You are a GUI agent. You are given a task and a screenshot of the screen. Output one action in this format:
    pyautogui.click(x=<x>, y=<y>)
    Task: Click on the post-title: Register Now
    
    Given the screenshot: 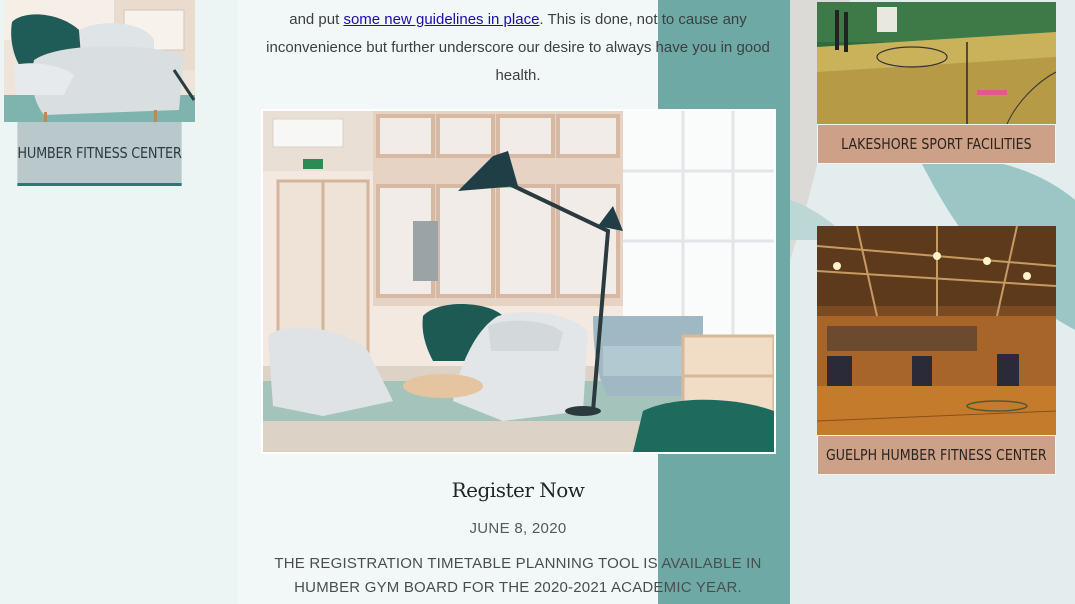 What is the action you would take?
    pyautogui.click(x=518, y=490)
    